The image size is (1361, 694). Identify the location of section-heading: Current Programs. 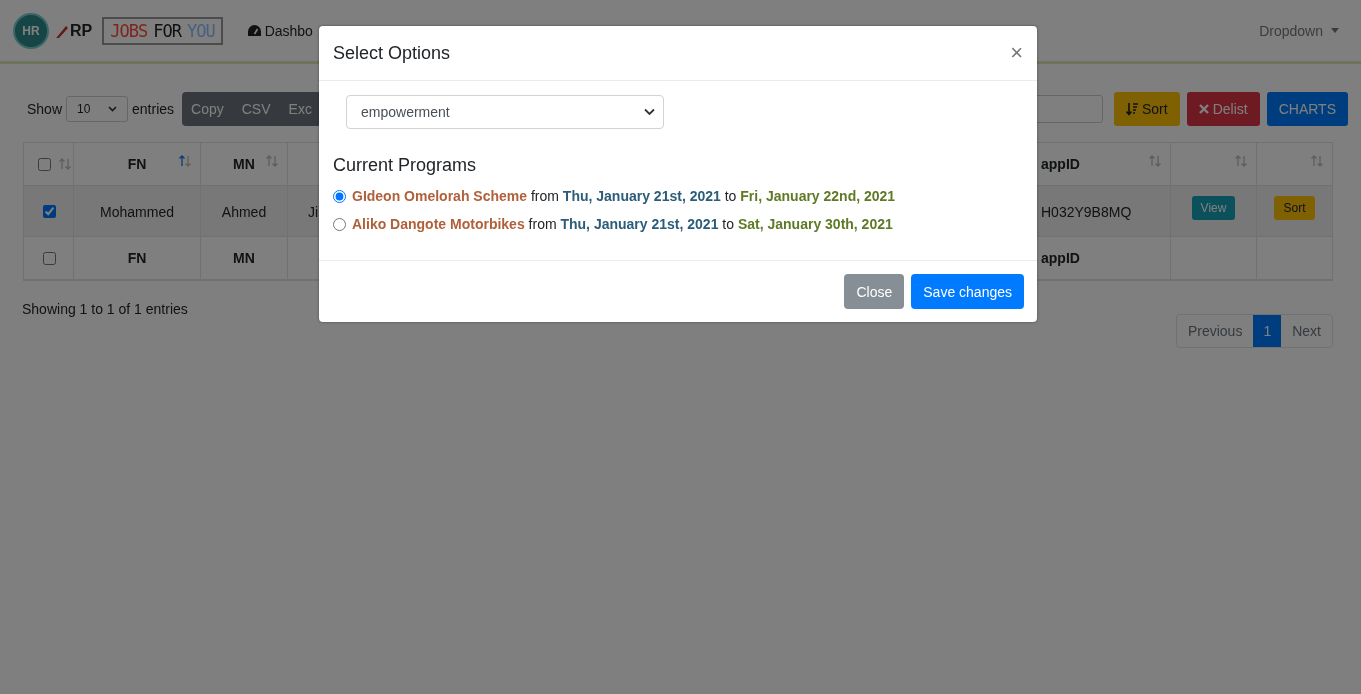
(405, 165).